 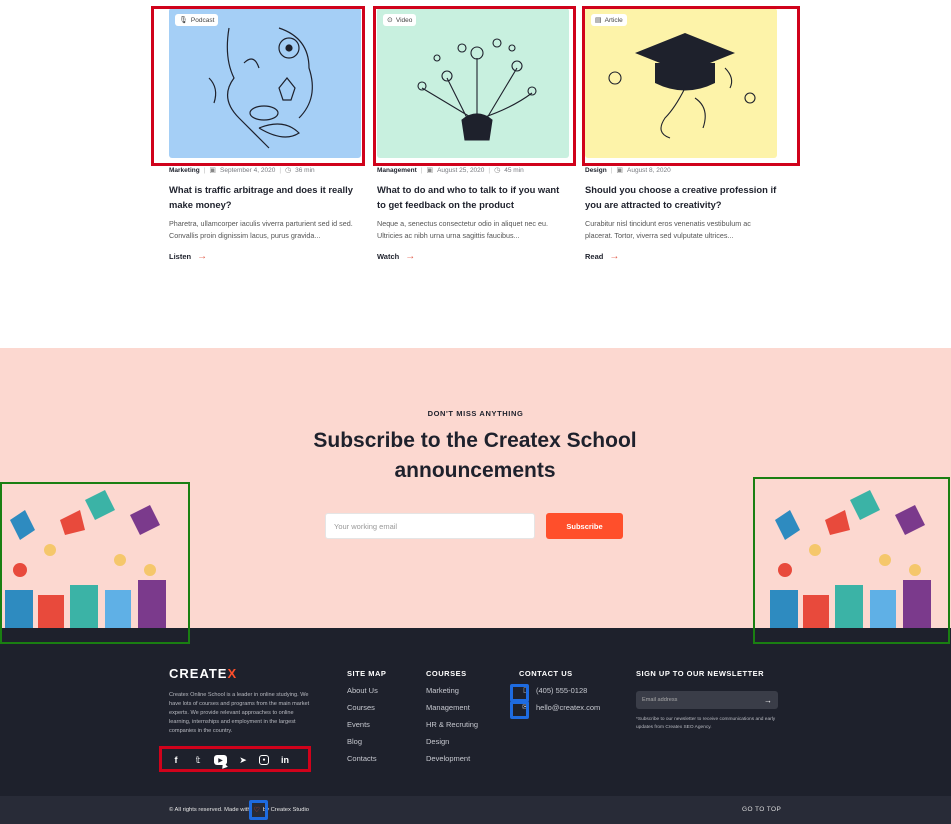 I want to click on sitemap-heading: SITE MAP, so click(x=367, y=673).